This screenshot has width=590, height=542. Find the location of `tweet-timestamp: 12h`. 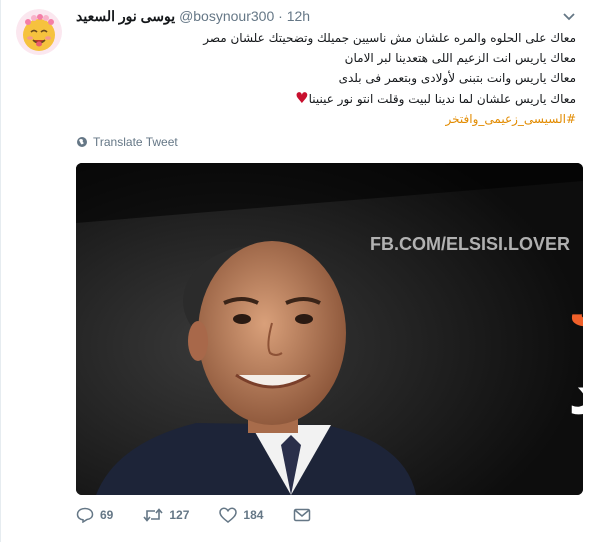

tweet-timestamp: 12h is located at coordinates (298, 16).